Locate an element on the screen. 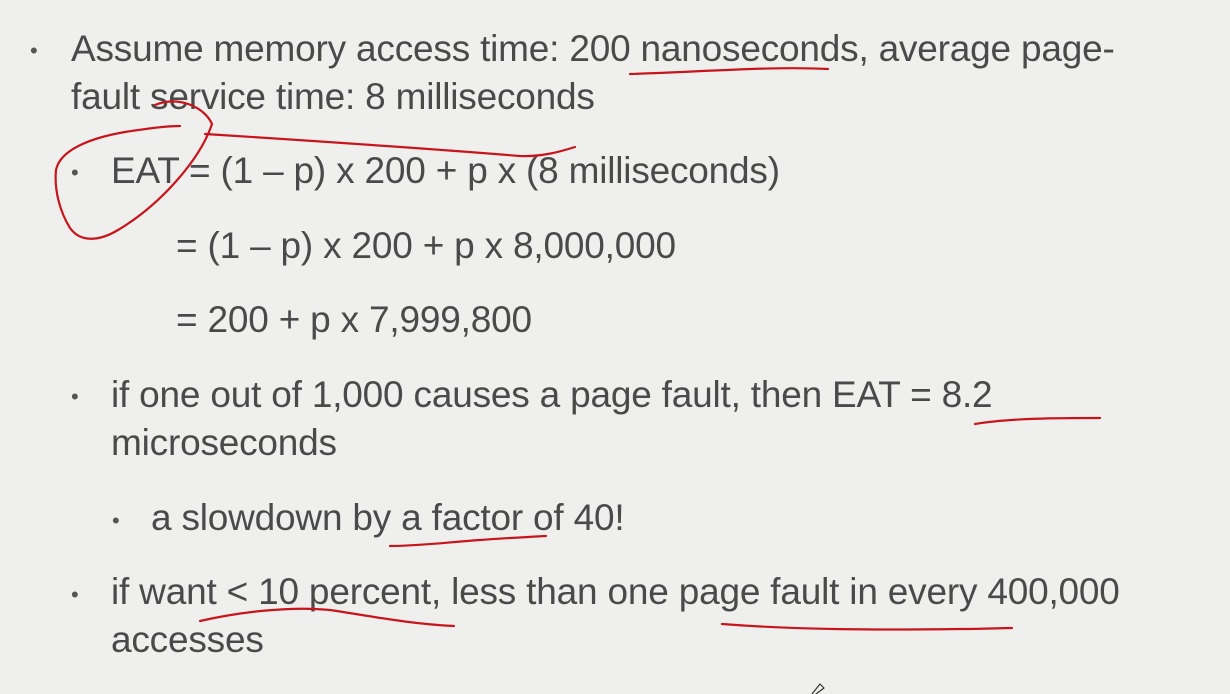 Image resolution: width=1230 pixels, height=694 pixels. underline-page-fault-in-every is located at coordinates (867, 626).